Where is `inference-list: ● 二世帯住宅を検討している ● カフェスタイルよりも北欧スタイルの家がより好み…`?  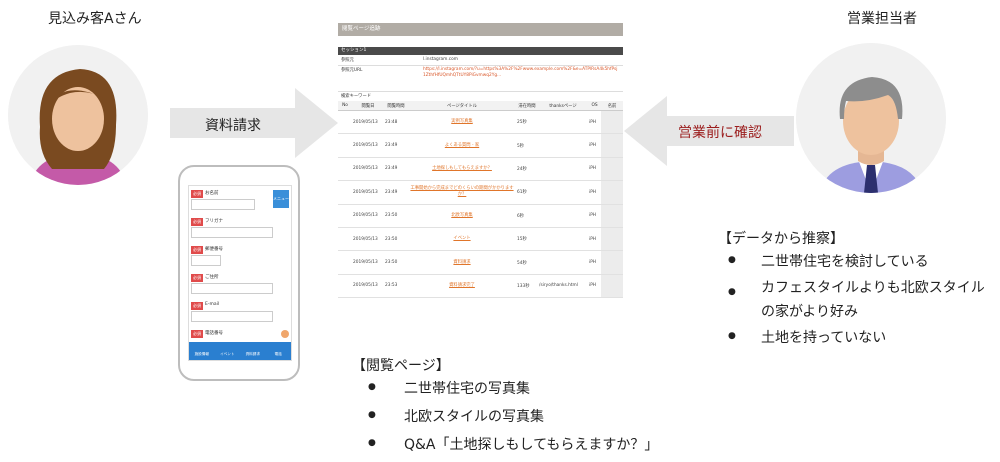 inference-list: ● 二世帯住宅を検討している ● カフェスタイルよりも北欧スタイルの家がより好み… is located at coordinates (858, 300).